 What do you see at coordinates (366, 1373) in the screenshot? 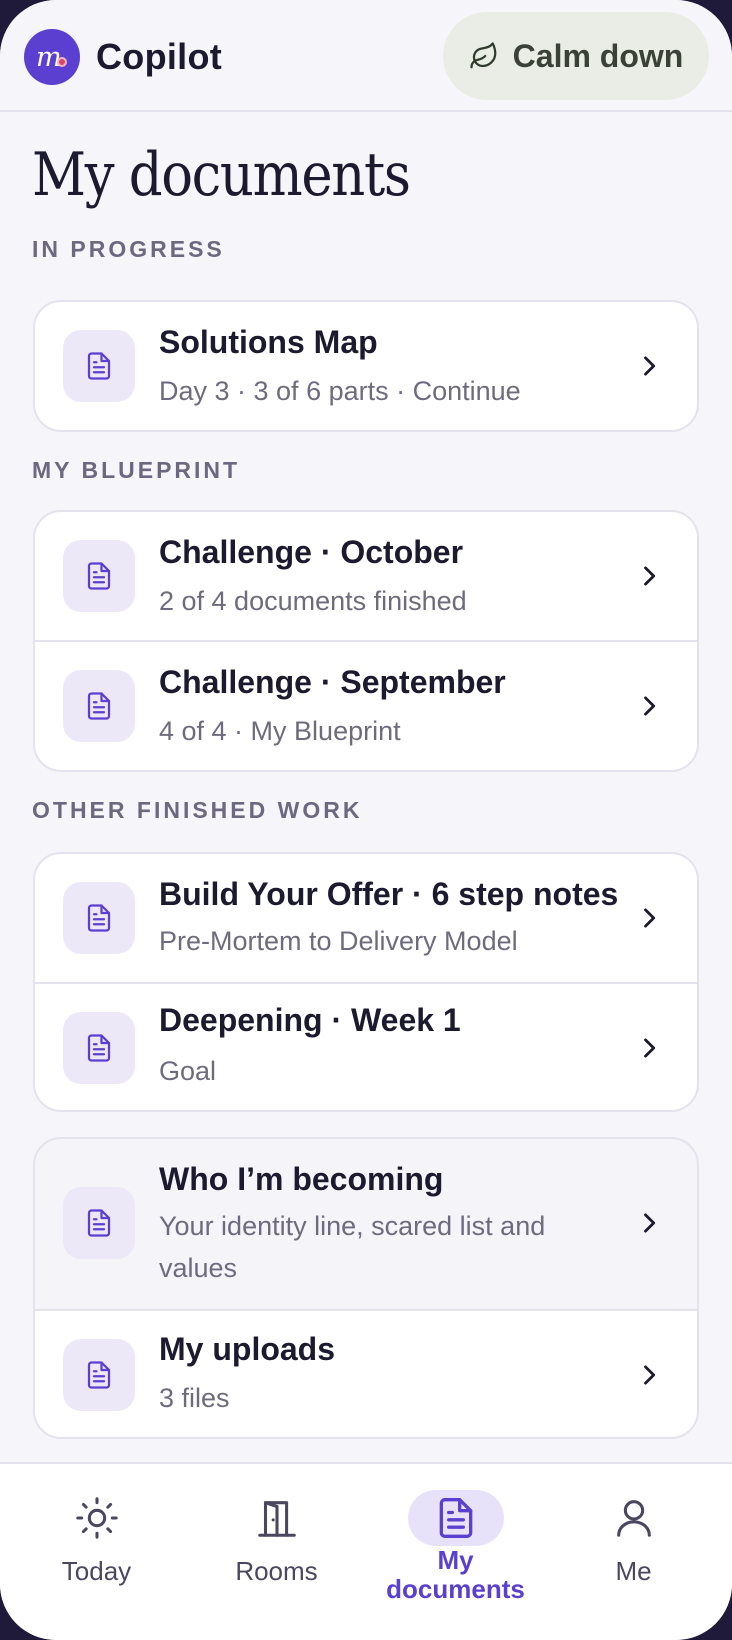
I see `document-row-my-uploads: My uploads 3 files` at bounding box center [366, 1373].